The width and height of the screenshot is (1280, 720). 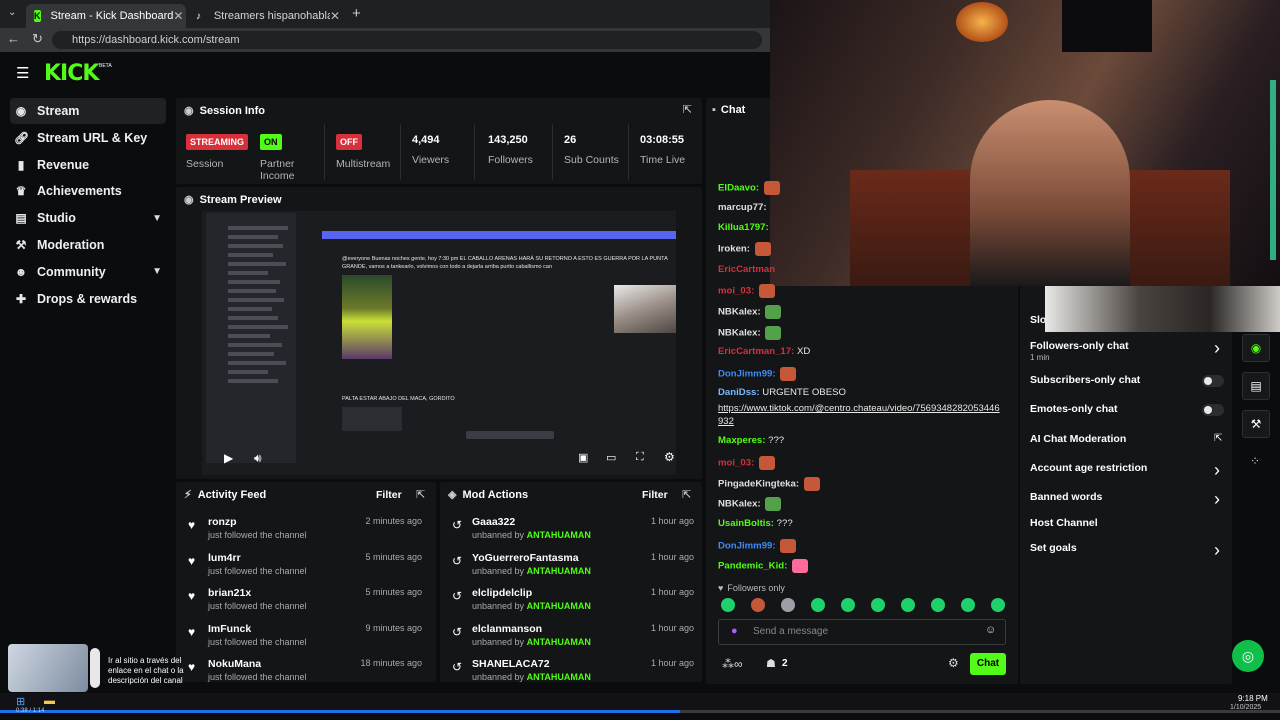 What do you see at coordinates (86, 218) in the screenshot?
I see `sidebar-item-studio: ▤ Studio ▼` at bounding box center [86, 218].